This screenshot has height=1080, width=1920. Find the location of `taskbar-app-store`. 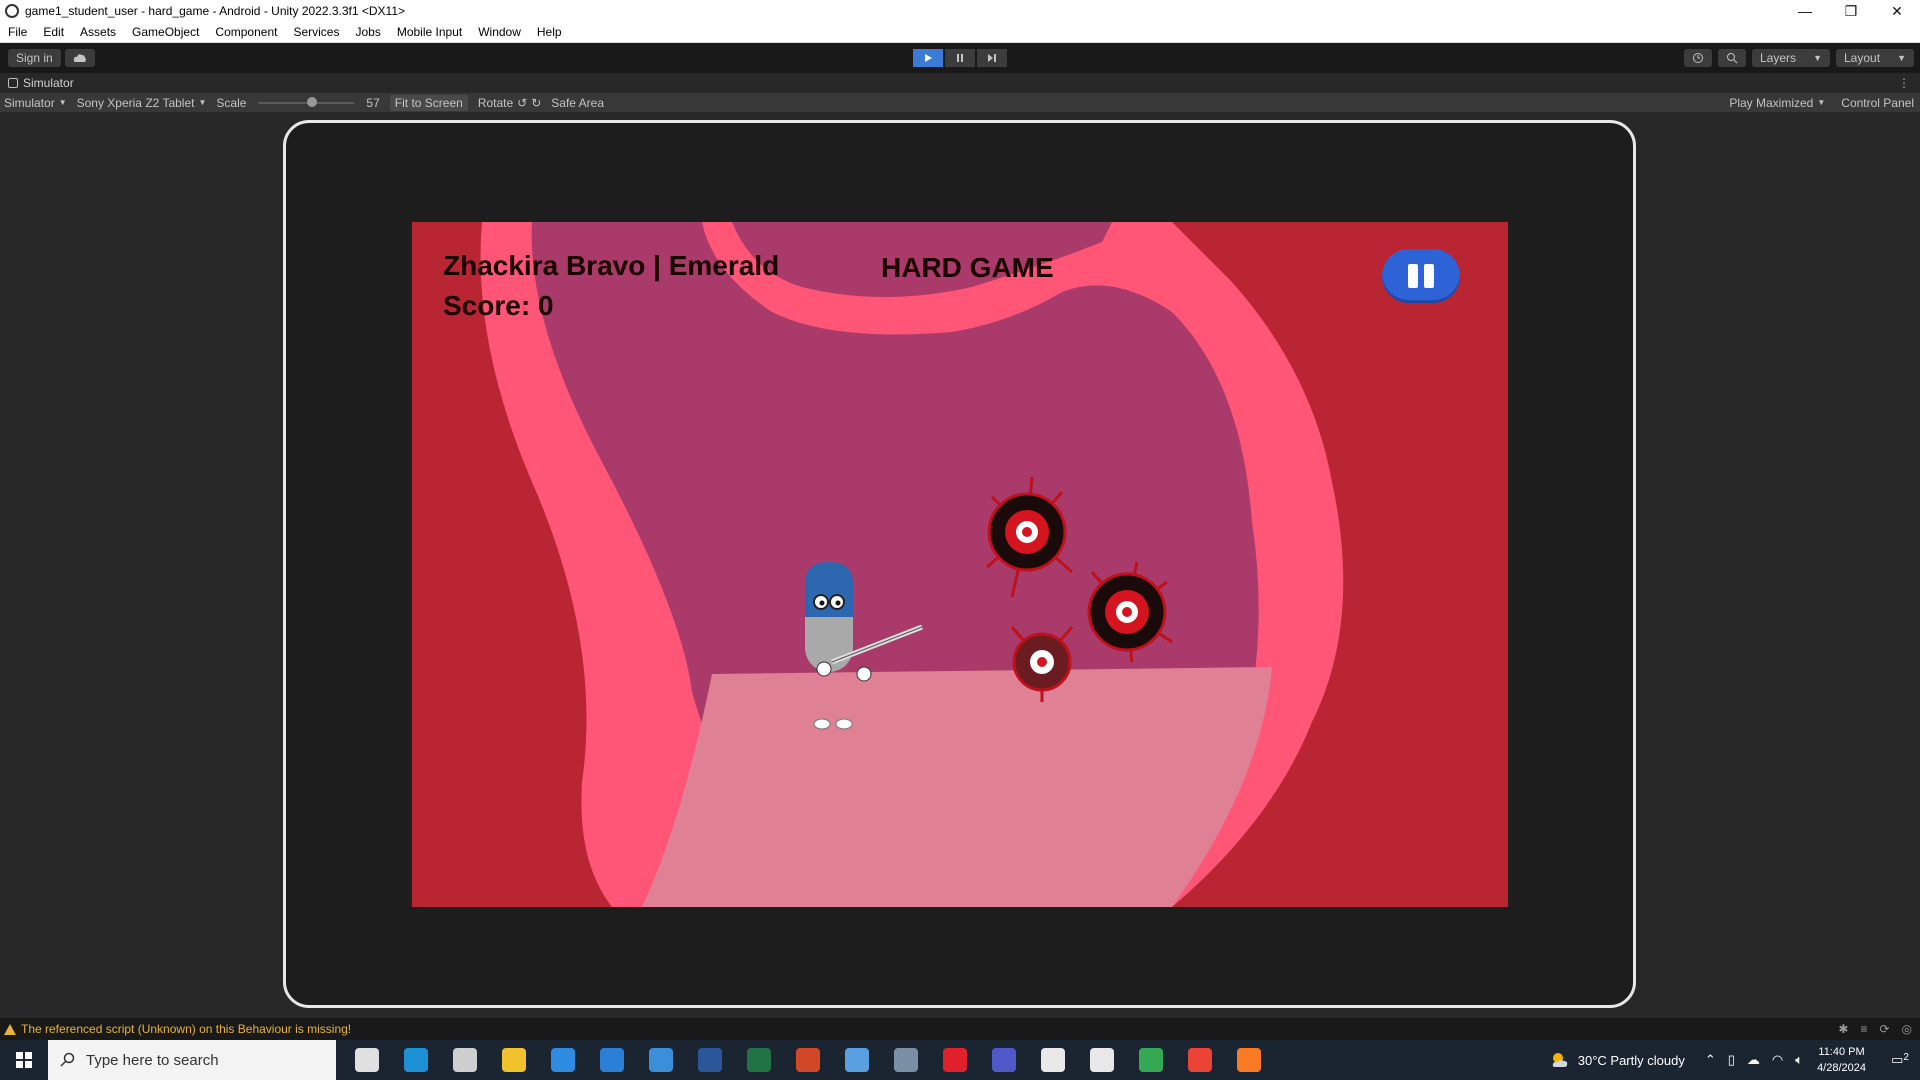

taskbar-app-store is located at coordinates (562, 1060).